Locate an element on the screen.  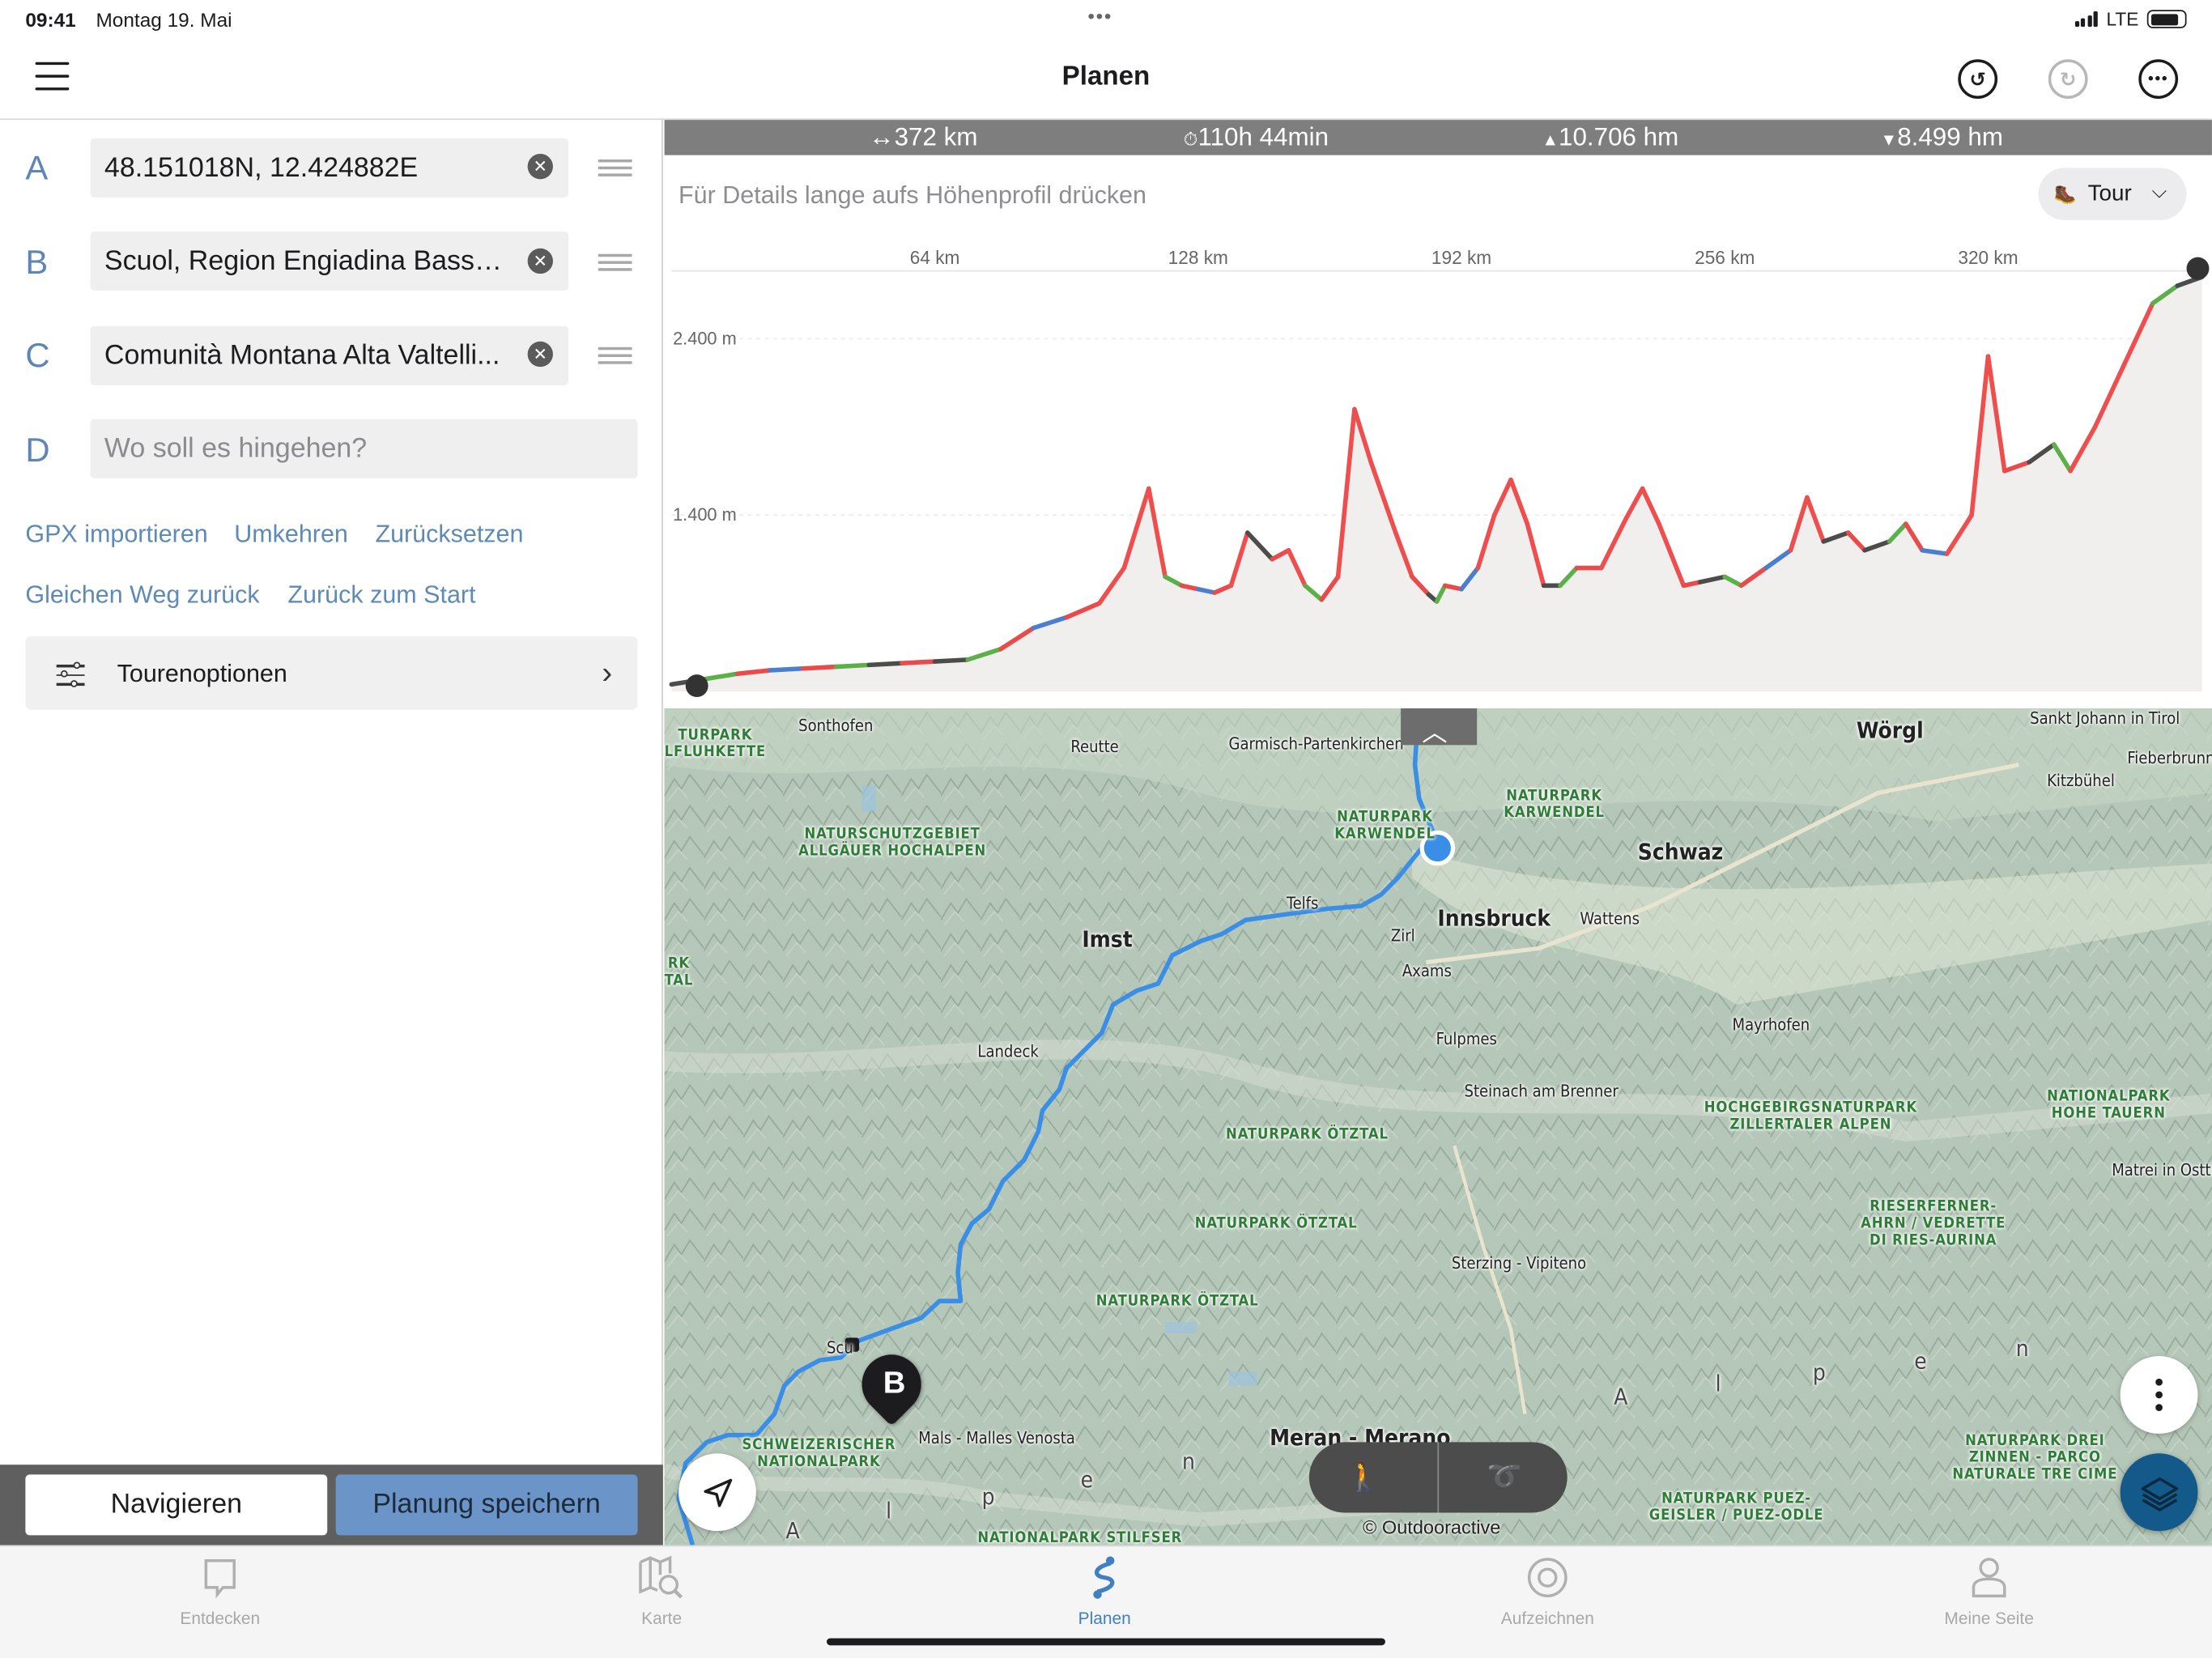
map-layers-button is located at coordinates (2159, 1492).